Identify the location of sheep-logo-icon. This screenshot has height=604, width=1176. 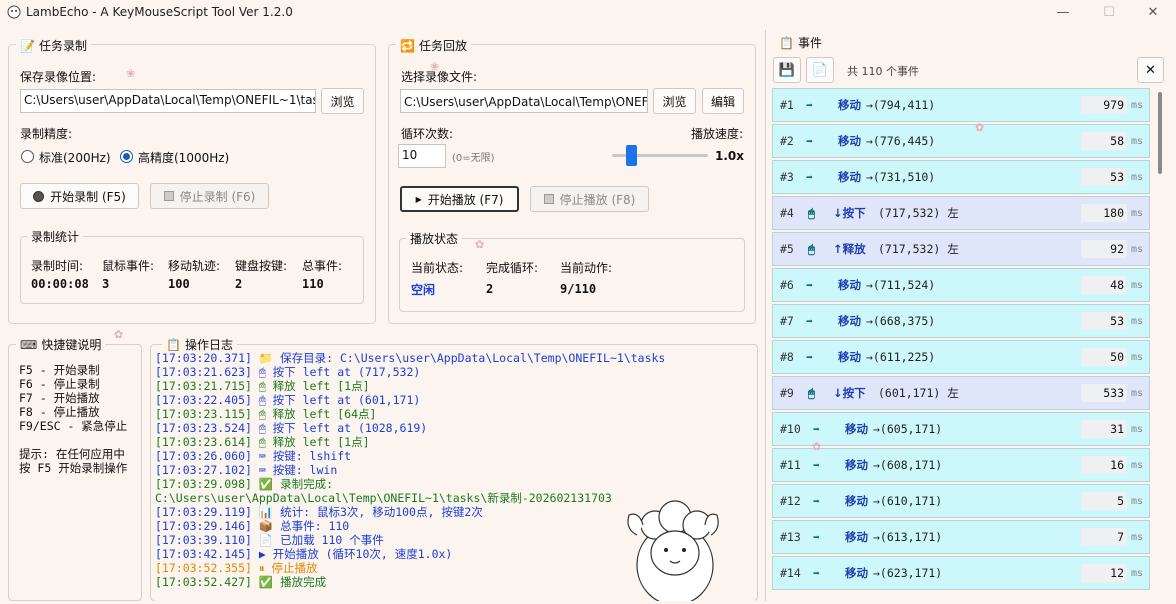
(14, 12).